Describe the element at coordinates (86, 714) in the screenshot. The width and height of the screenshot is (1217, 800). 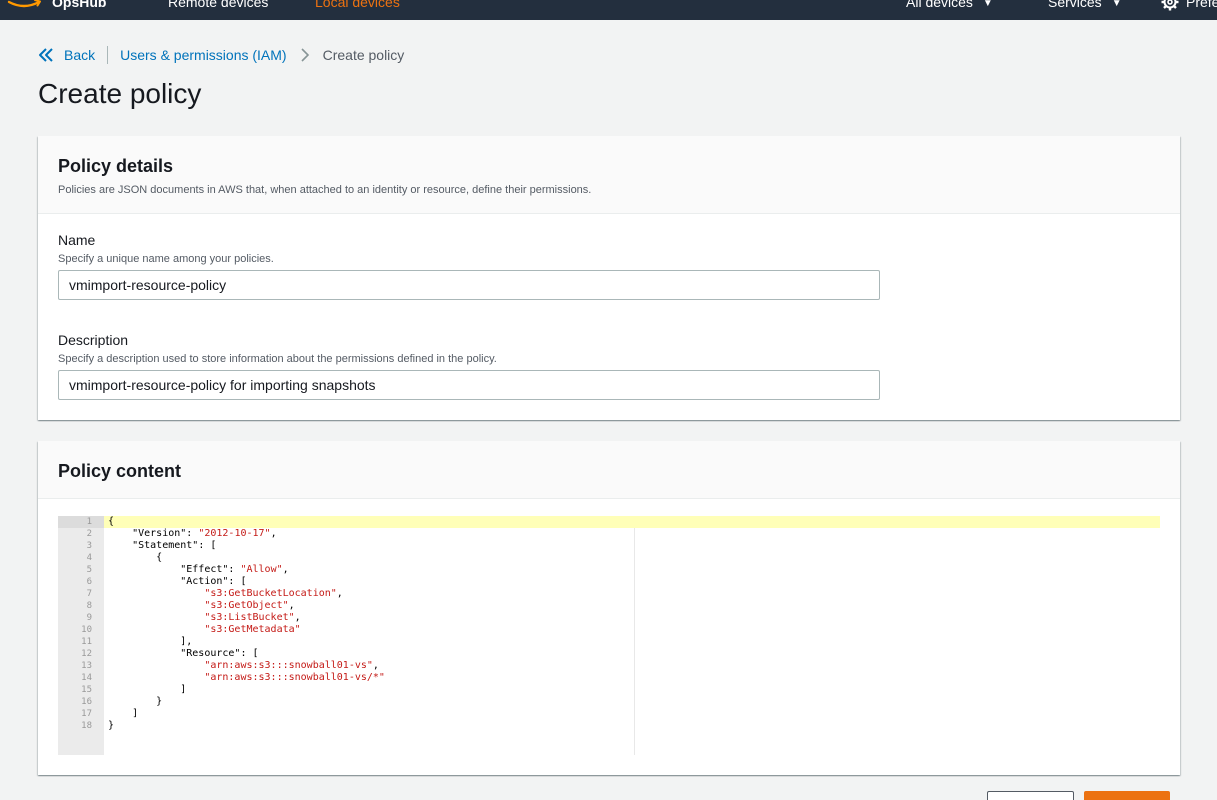
I see `line-number: 17` at that location.